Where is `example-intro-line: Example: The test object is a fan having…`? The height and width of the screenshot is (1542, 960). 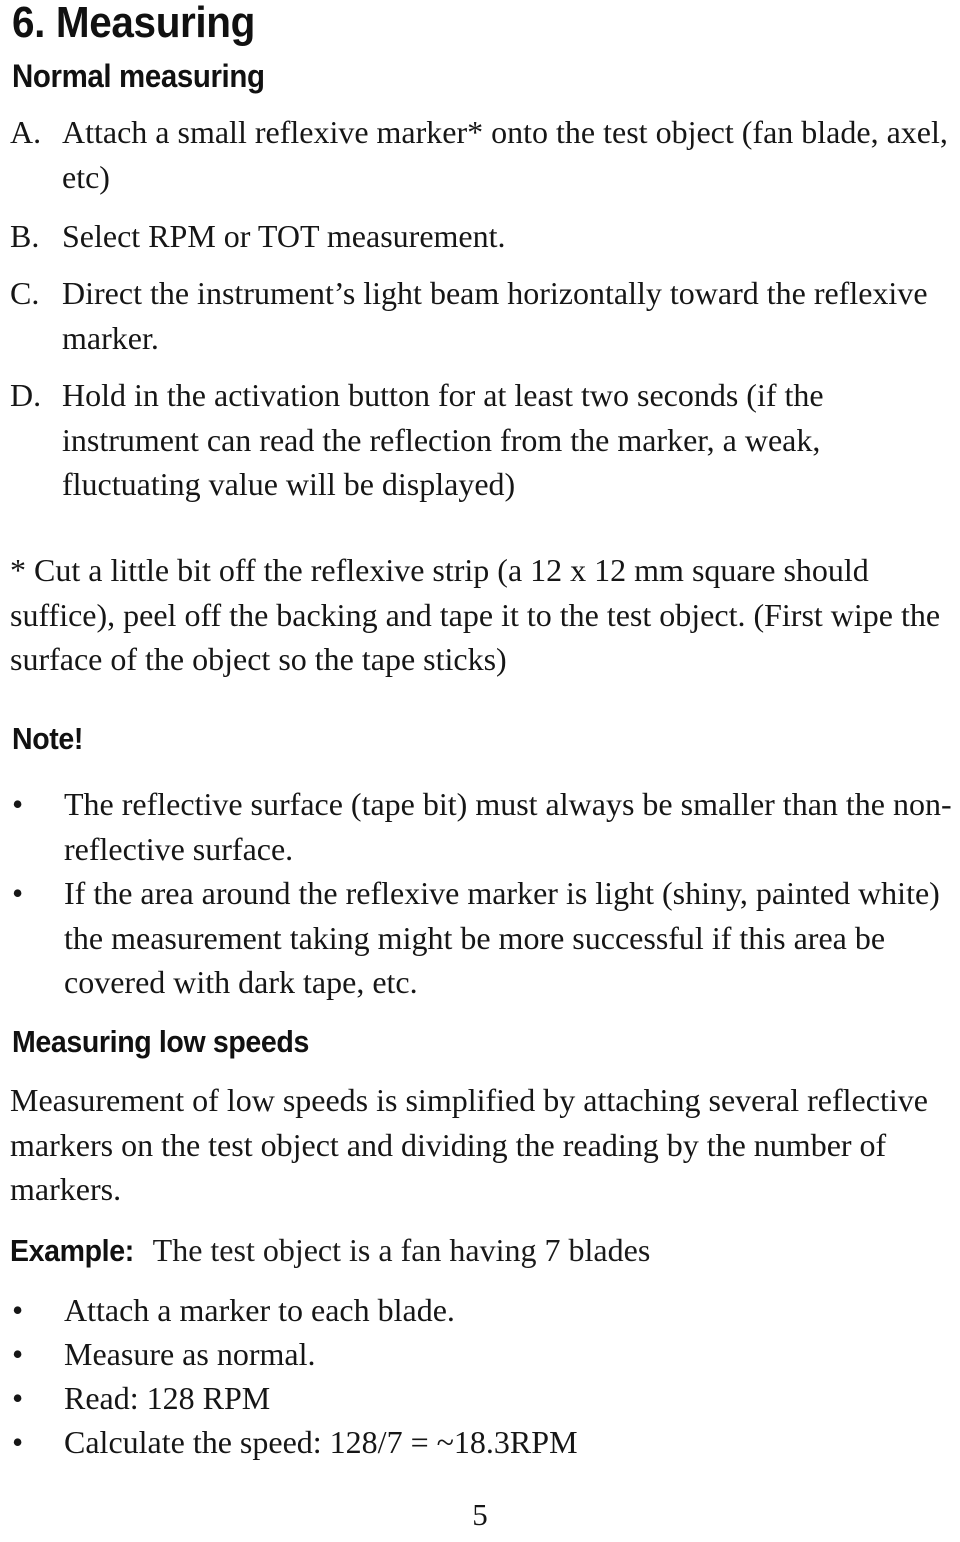
example-intro-line: Example: The test object is a fan having… is located at coordinates (484, 1250).